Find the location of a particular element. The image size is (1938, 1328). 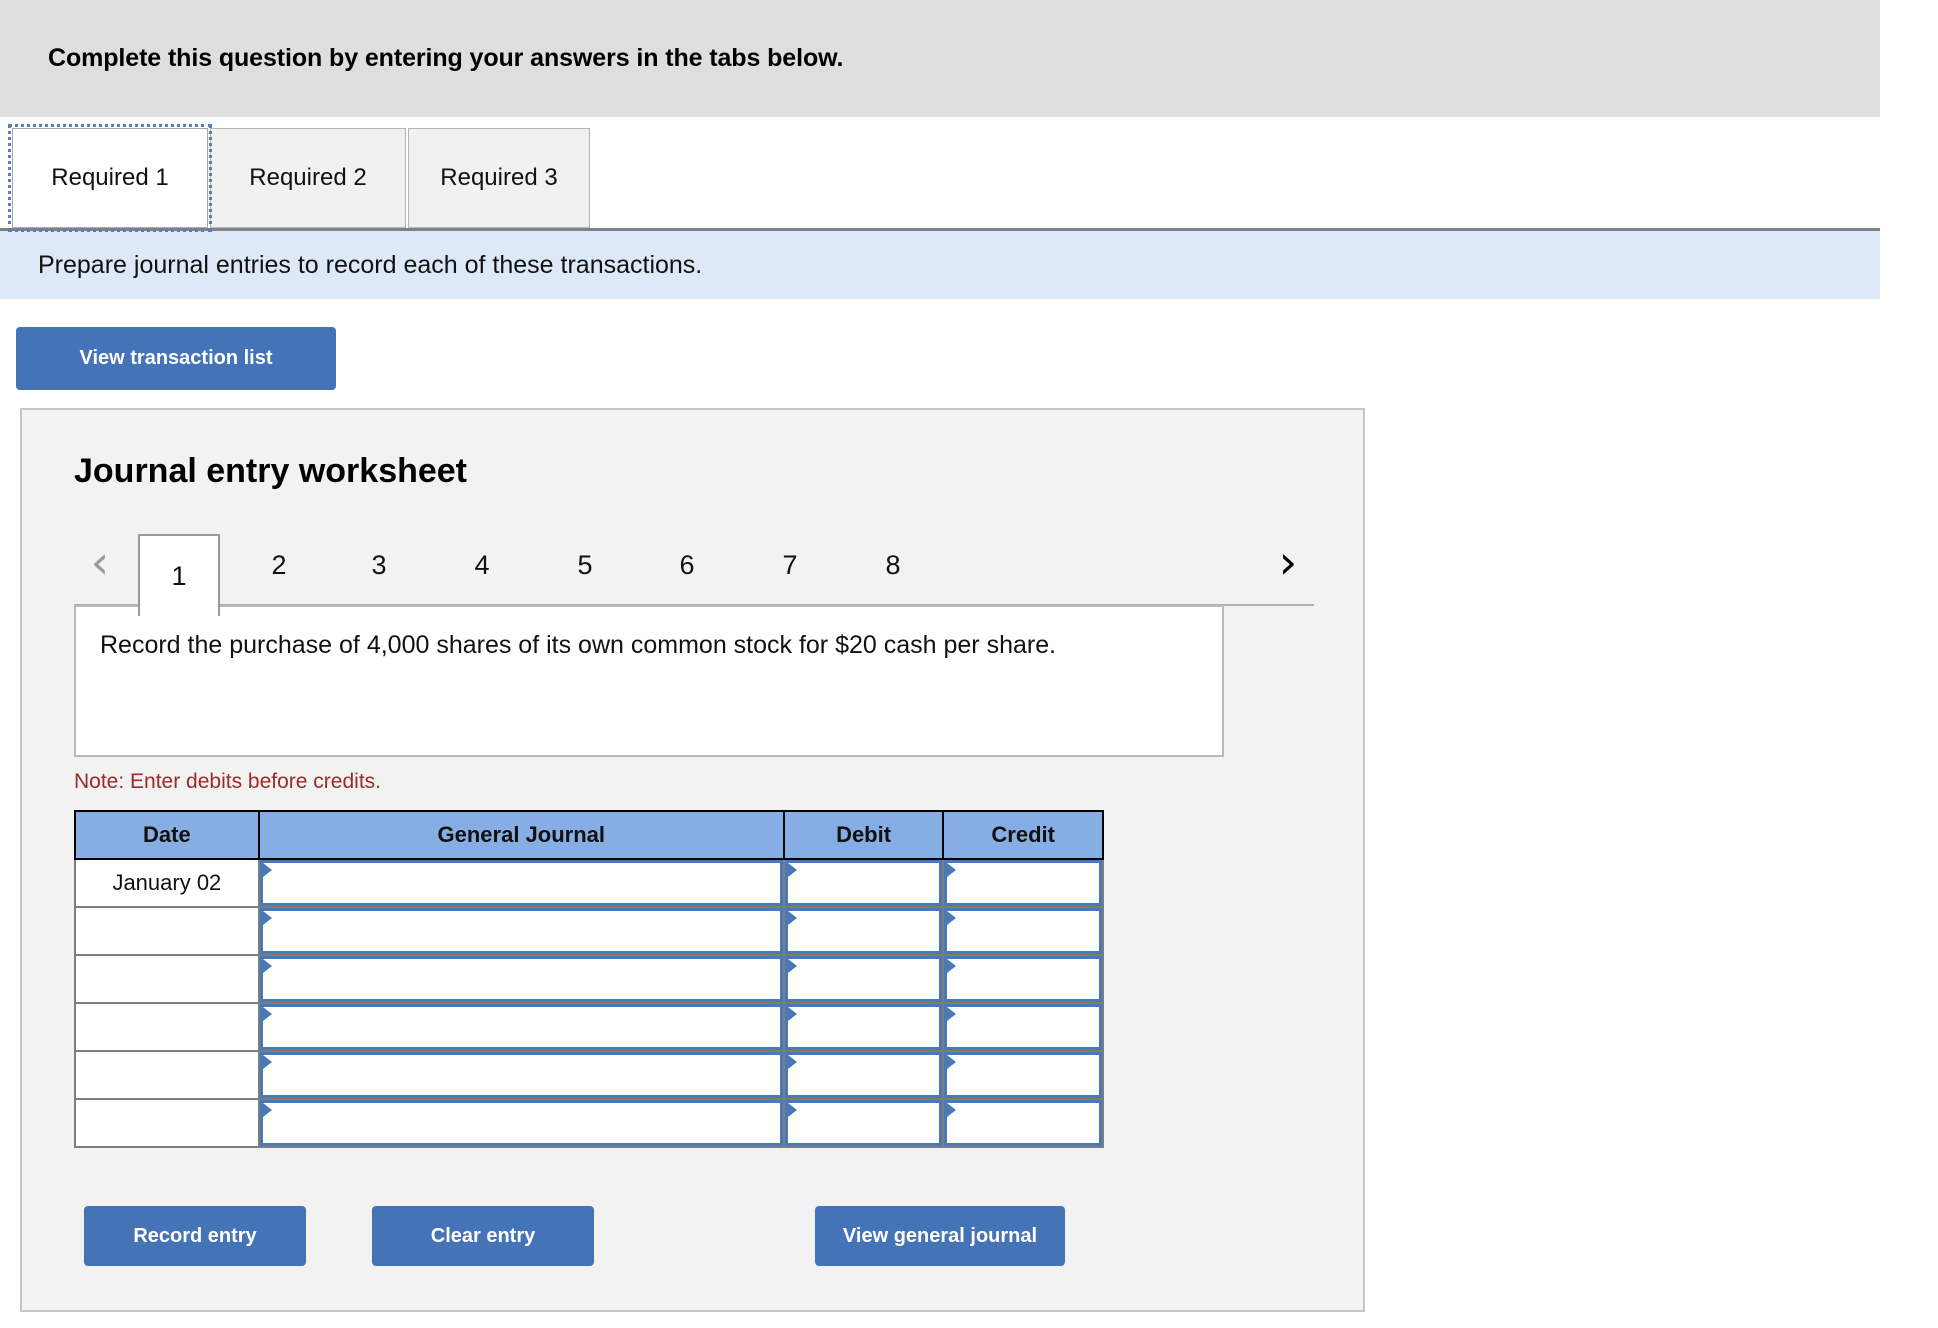

journal-table-head: Date General Journal Debit Credit is located at coordinates (589, 835).